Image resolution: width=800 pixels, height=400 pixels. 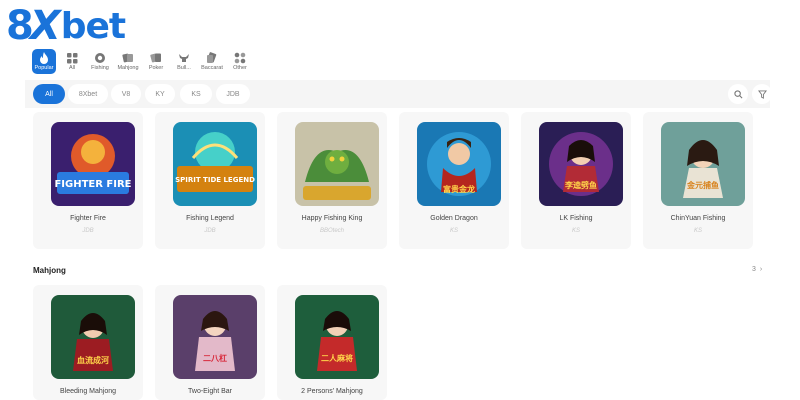 What do you see at coordinates (160, 94) in the screenshot?
I see `provider-chip-ky: KY` at bounding box center [160, 94].